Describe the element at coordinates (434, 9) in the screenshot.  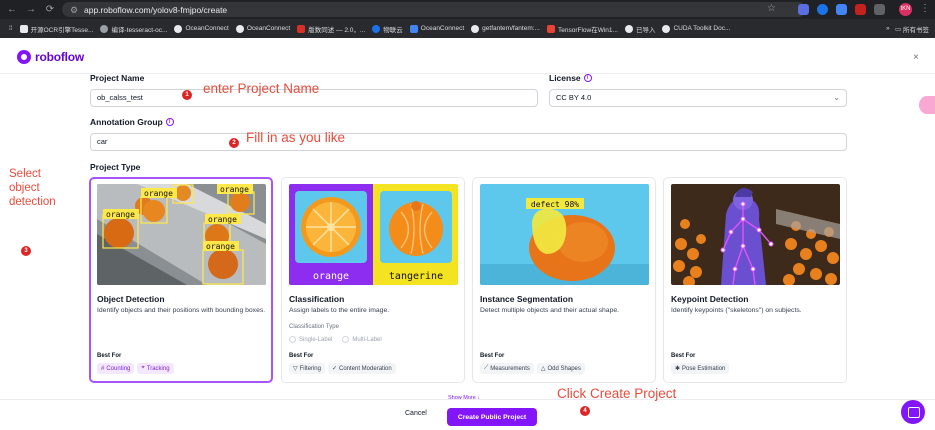
I see `address-bar: ⚙ app.roboflow.com/yolov8-fmjpo/create ☆` at that location.